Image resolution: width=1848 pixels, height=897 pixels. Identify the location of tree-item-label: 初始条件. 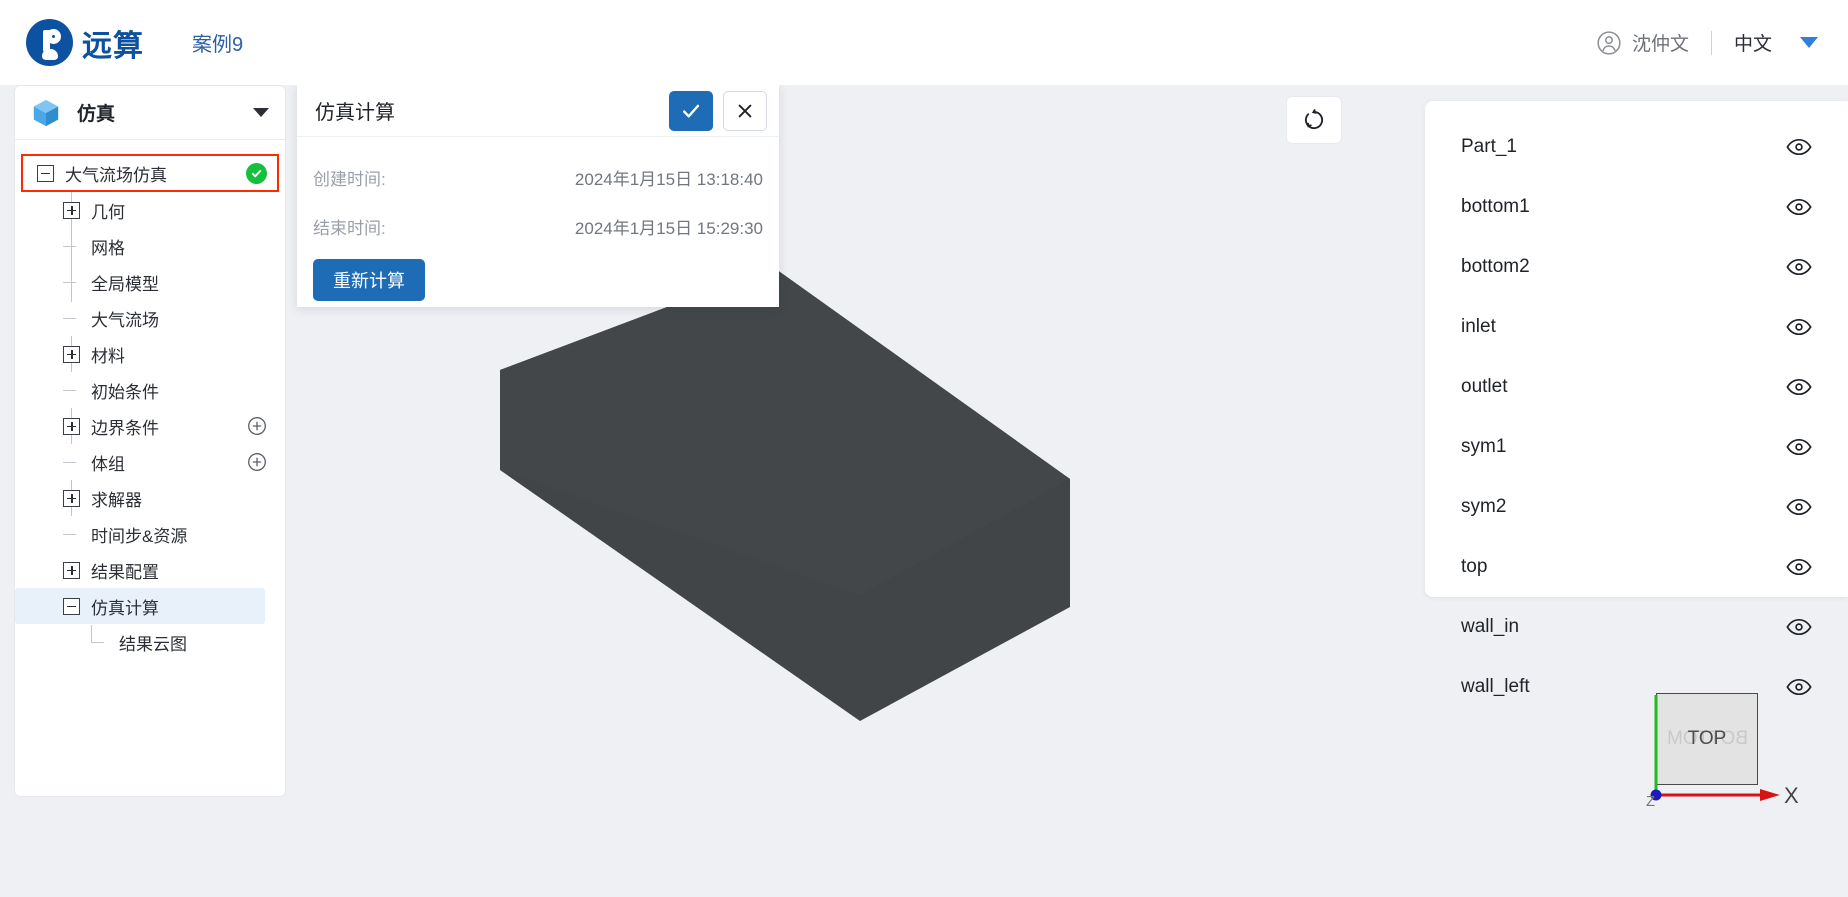
(125, 392).